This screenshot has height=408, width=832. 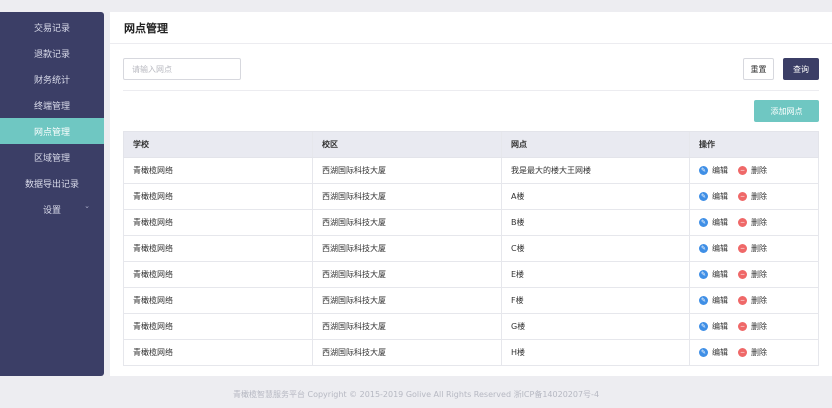 What do you see at coordinates (52, 105) in the screenshot?
I see `sidebar-item-terminals: 终端管理` at bounding box center [52, 105].